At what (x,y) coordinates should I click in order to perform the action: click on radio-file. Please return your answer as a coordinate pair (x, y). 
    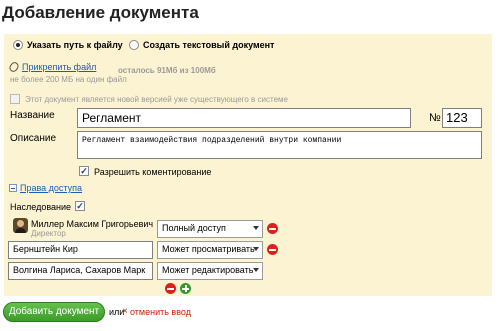
    Looking at the image, I should click on (18, 45).